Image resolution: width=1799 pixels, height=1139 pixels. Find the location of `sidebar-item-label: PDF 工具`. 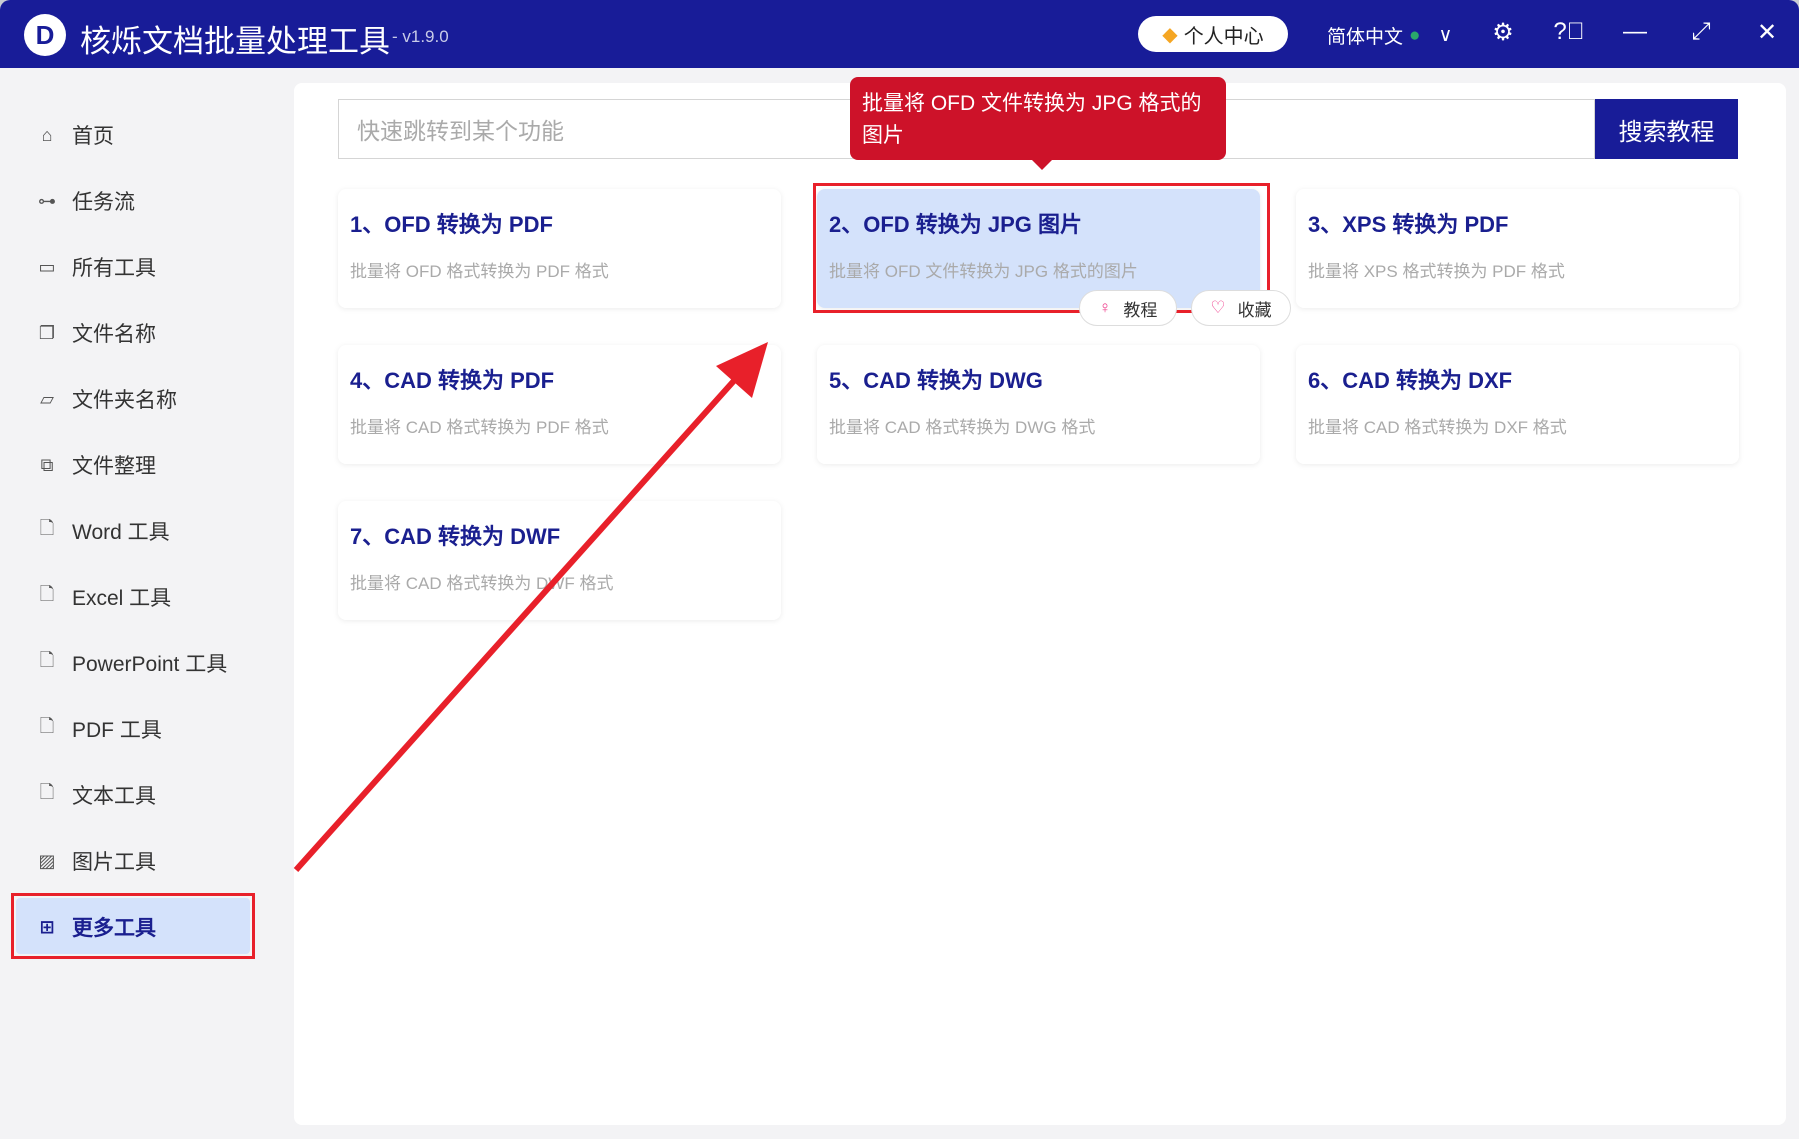

sidebar-item-label: PDF 工具 is located at coordinates (117, 730).